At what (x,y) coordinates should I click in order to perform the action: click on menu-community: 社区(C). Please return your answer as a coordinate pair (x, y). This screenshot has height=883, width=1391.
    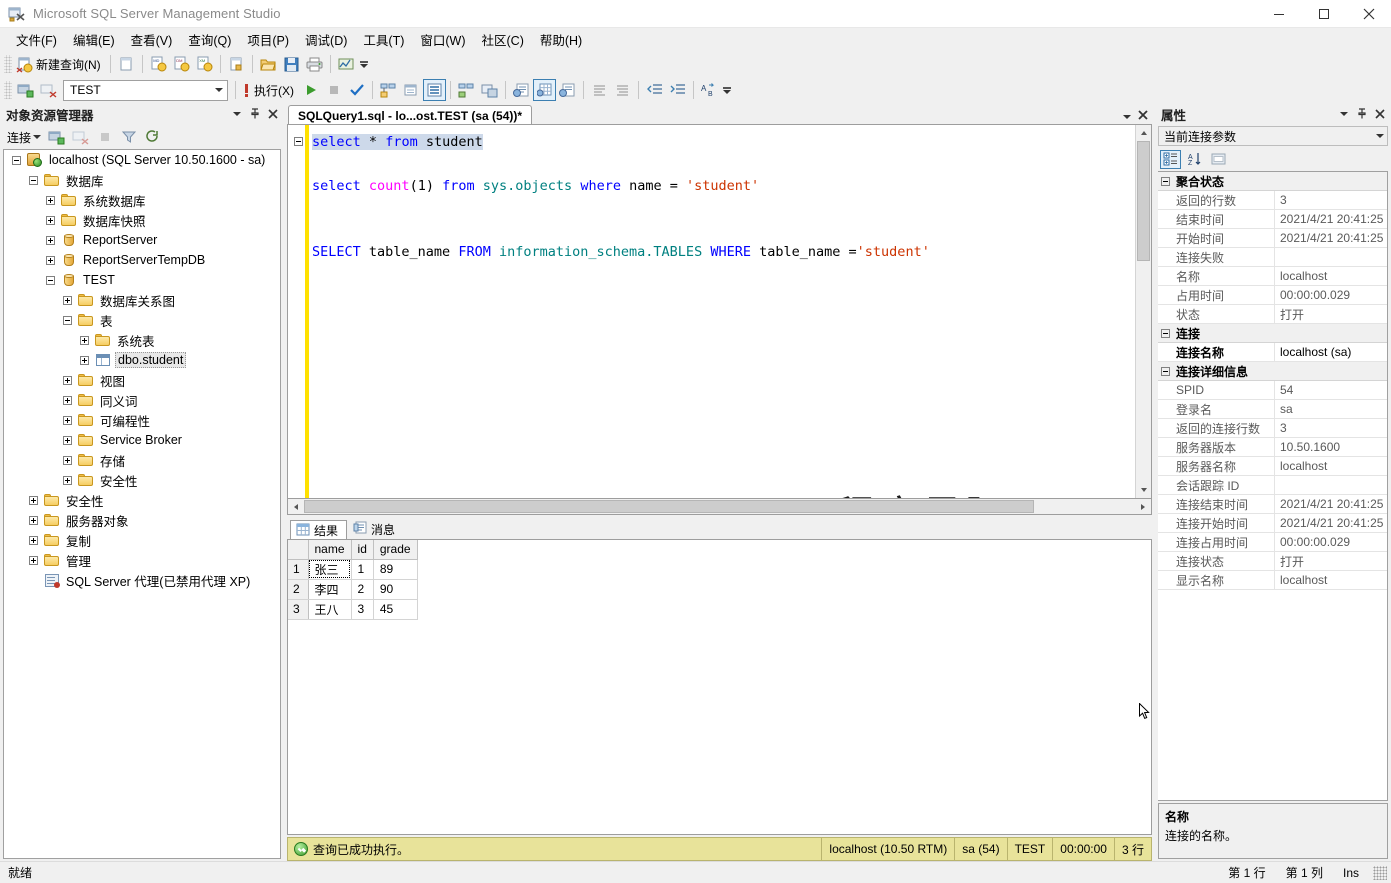
    Looking at the image, I should click on (503, 39).